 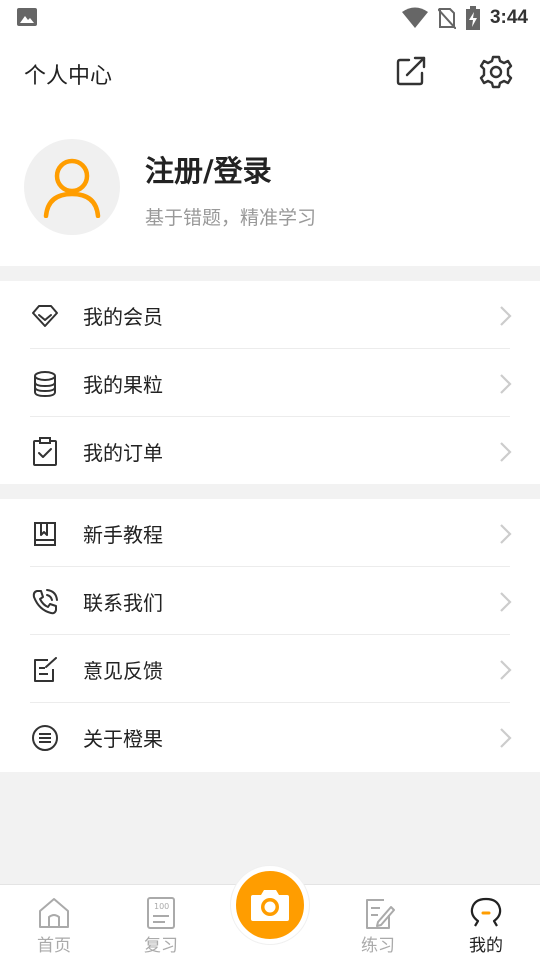 What do you see at coordinates (270, 669) in the screenshot?
I see `menu-item-feedback: 意见反馈` at bounding box center [270, 669].